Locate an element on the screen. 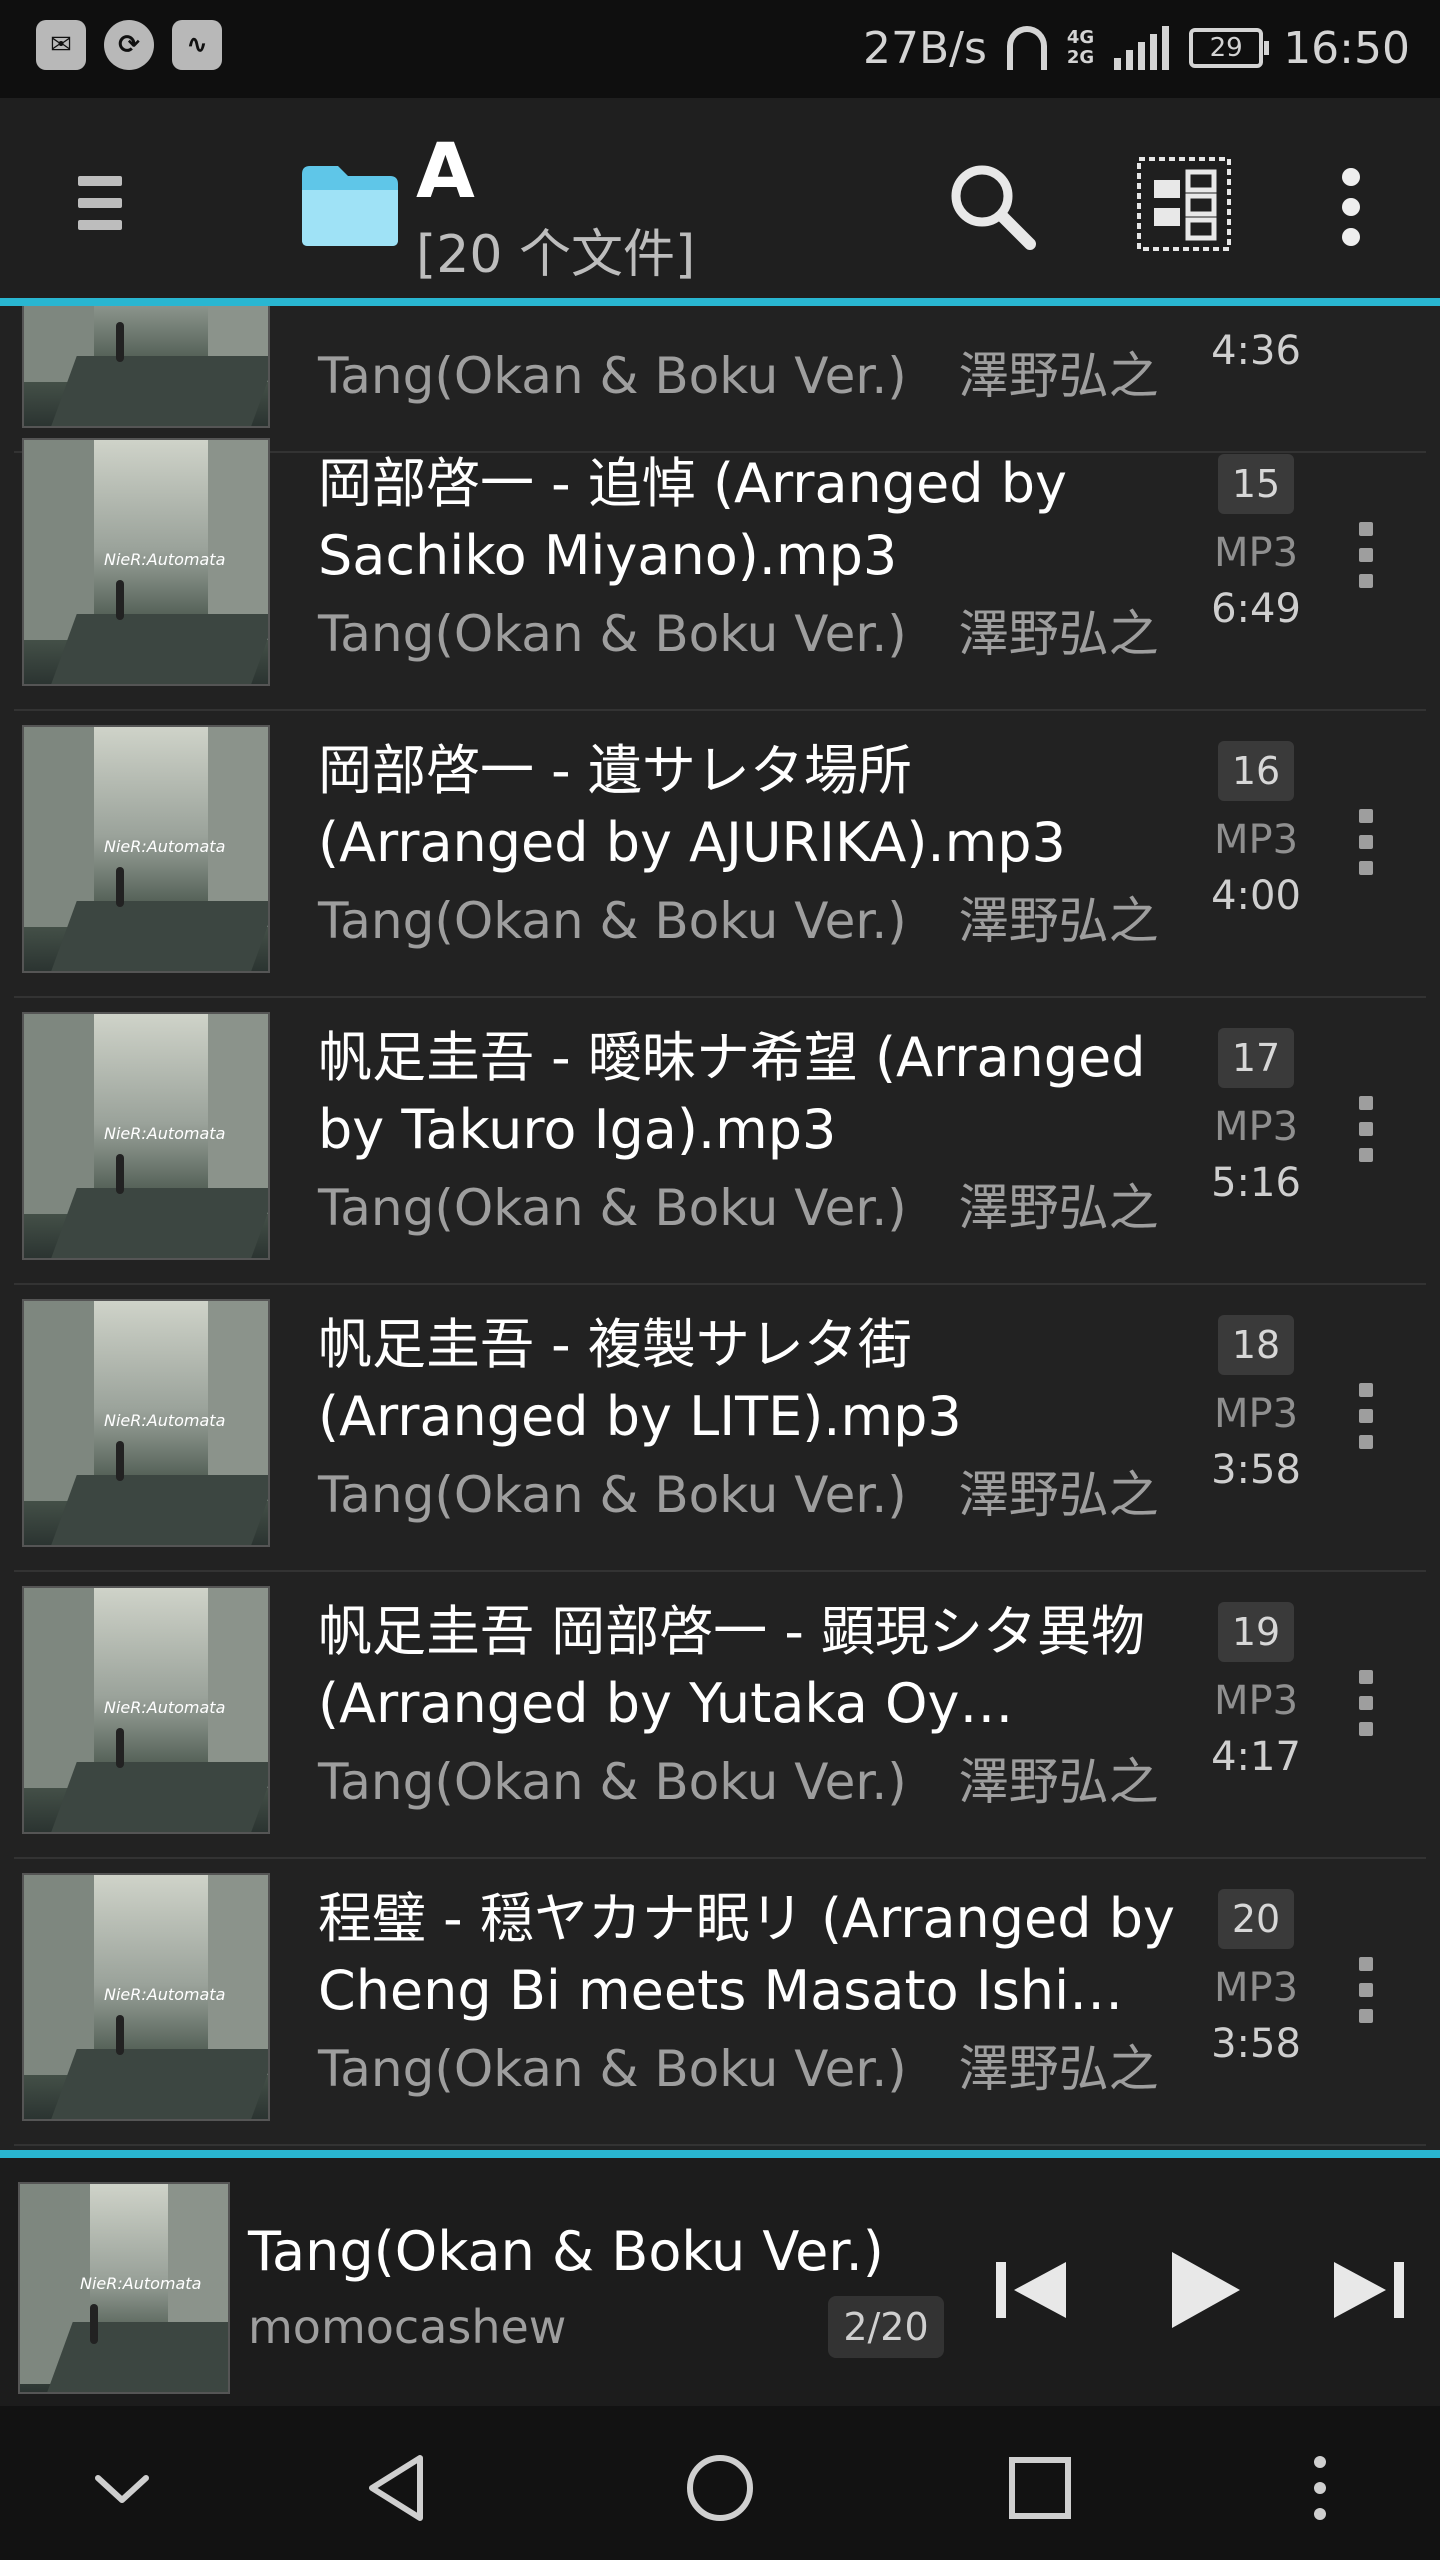 This screenshot has width=1440, height=2560. search-icon is located at coordinates (991, 205).